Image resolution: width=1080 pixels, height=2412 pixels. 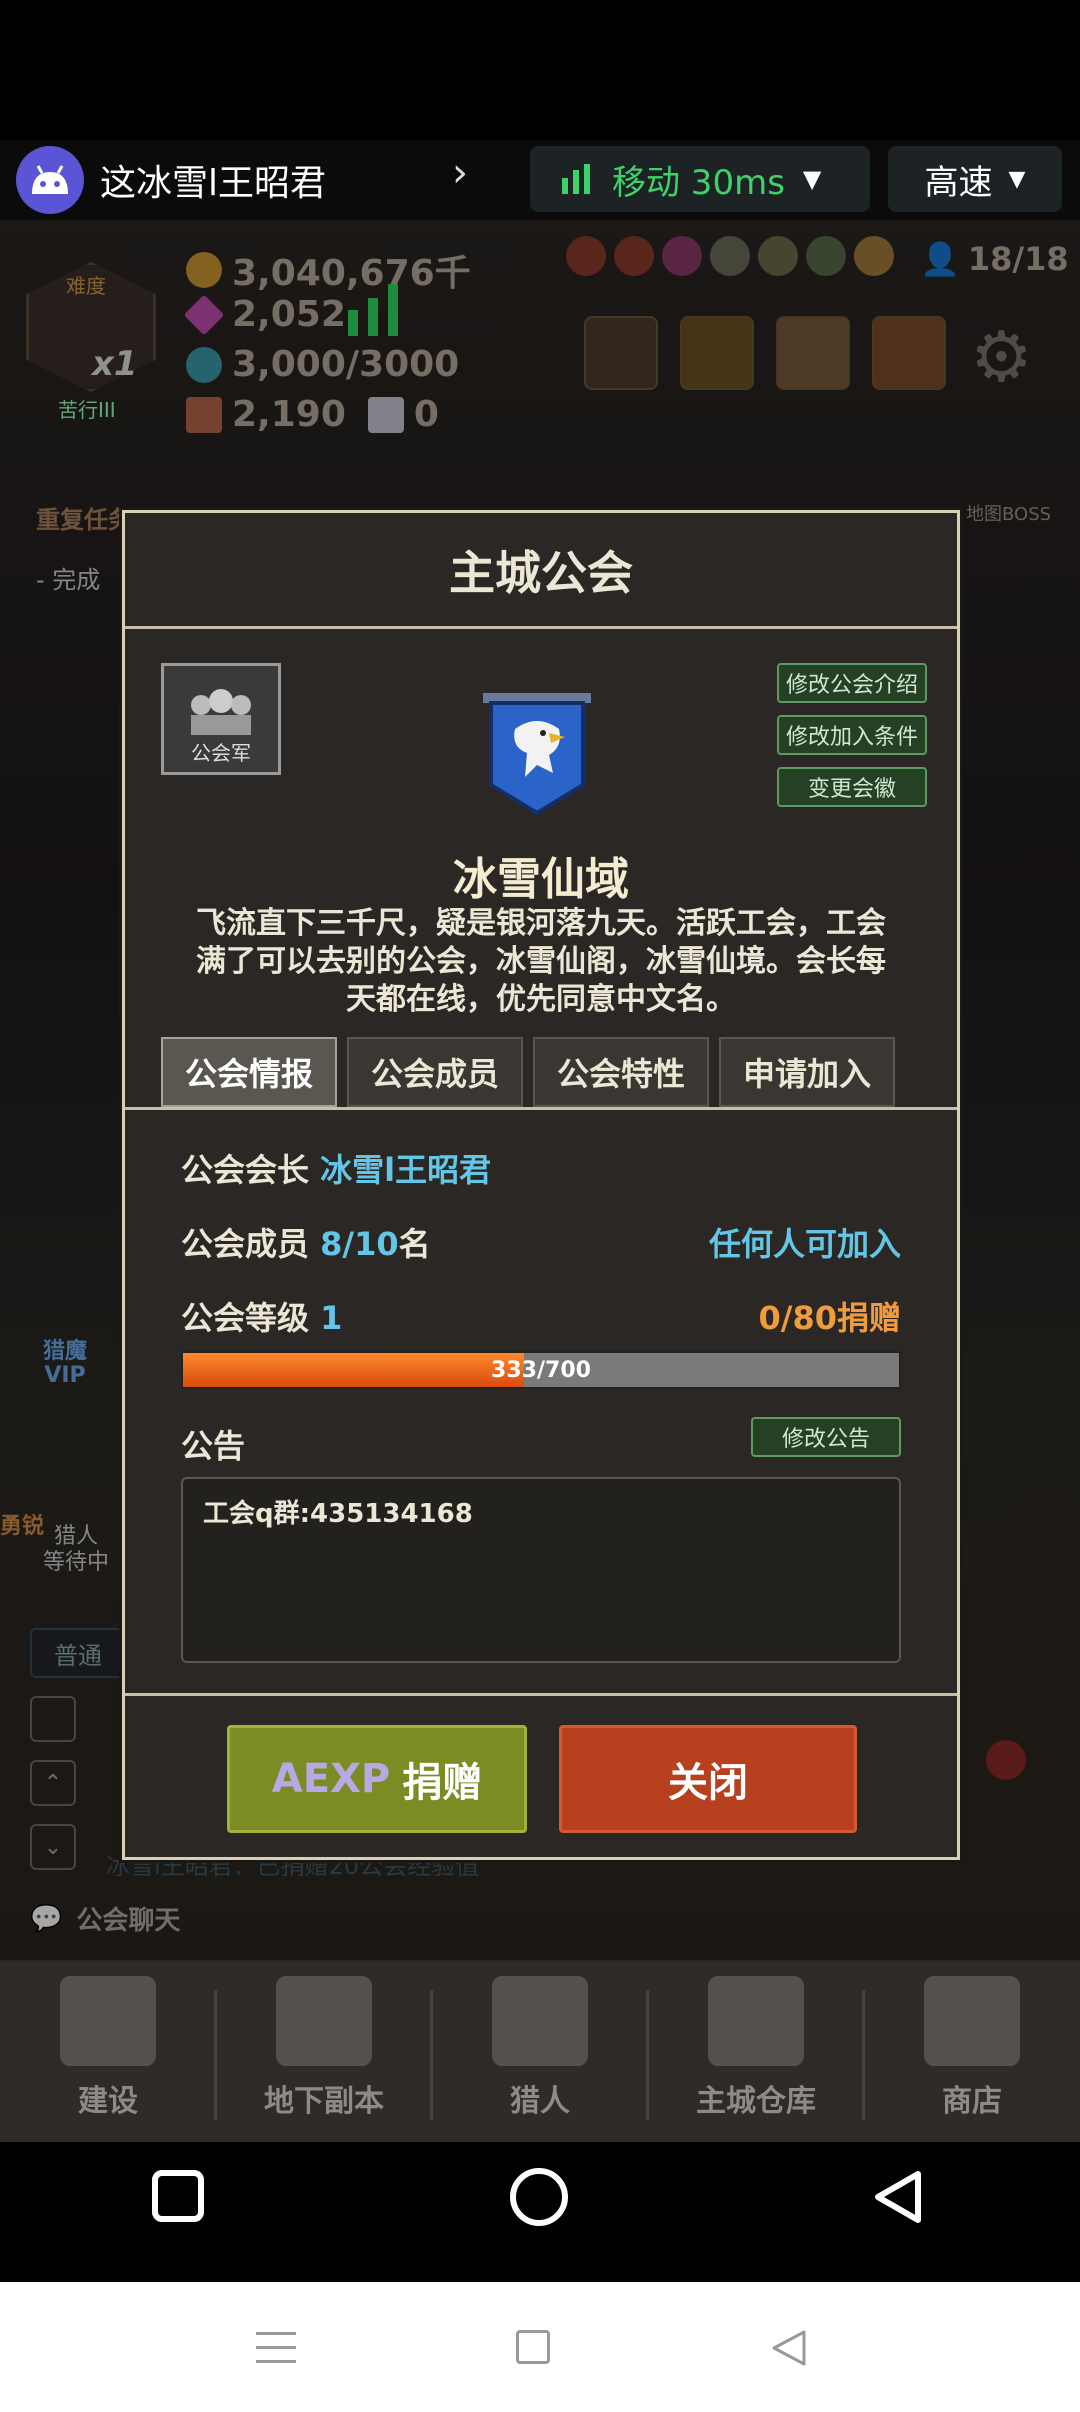 I want to click on aexp-label: AEXP, so click(x=331, y=1779).